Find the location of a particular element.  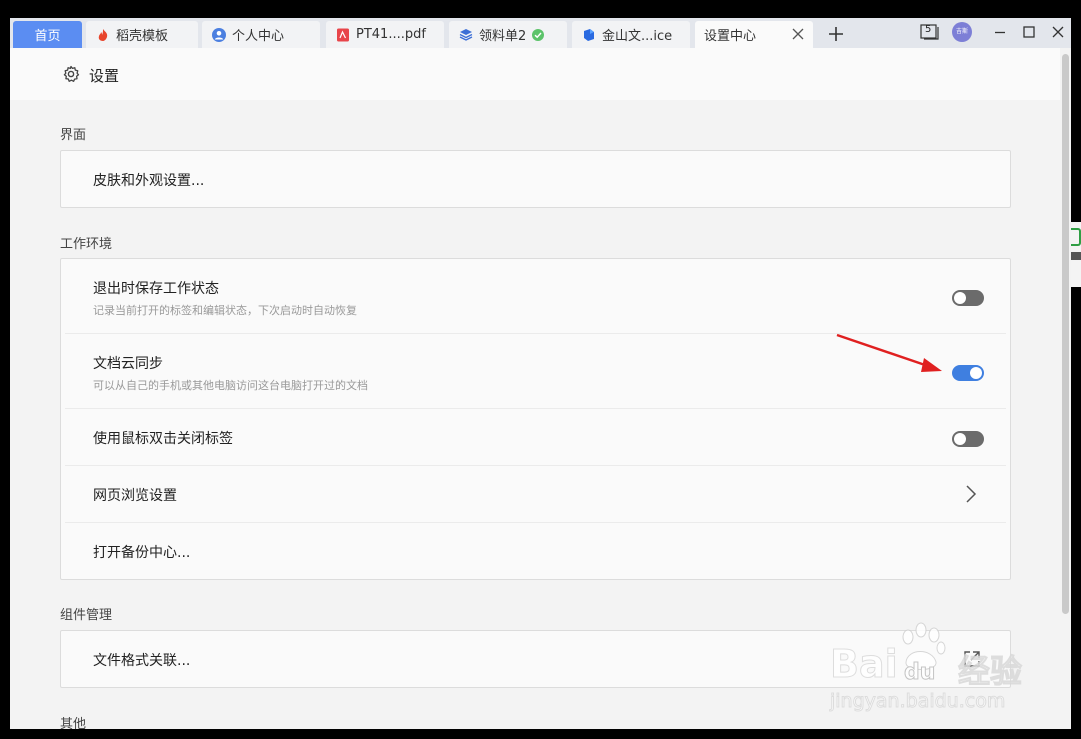

watermark-brand-left: Bai is located at coordinates (864, 664).